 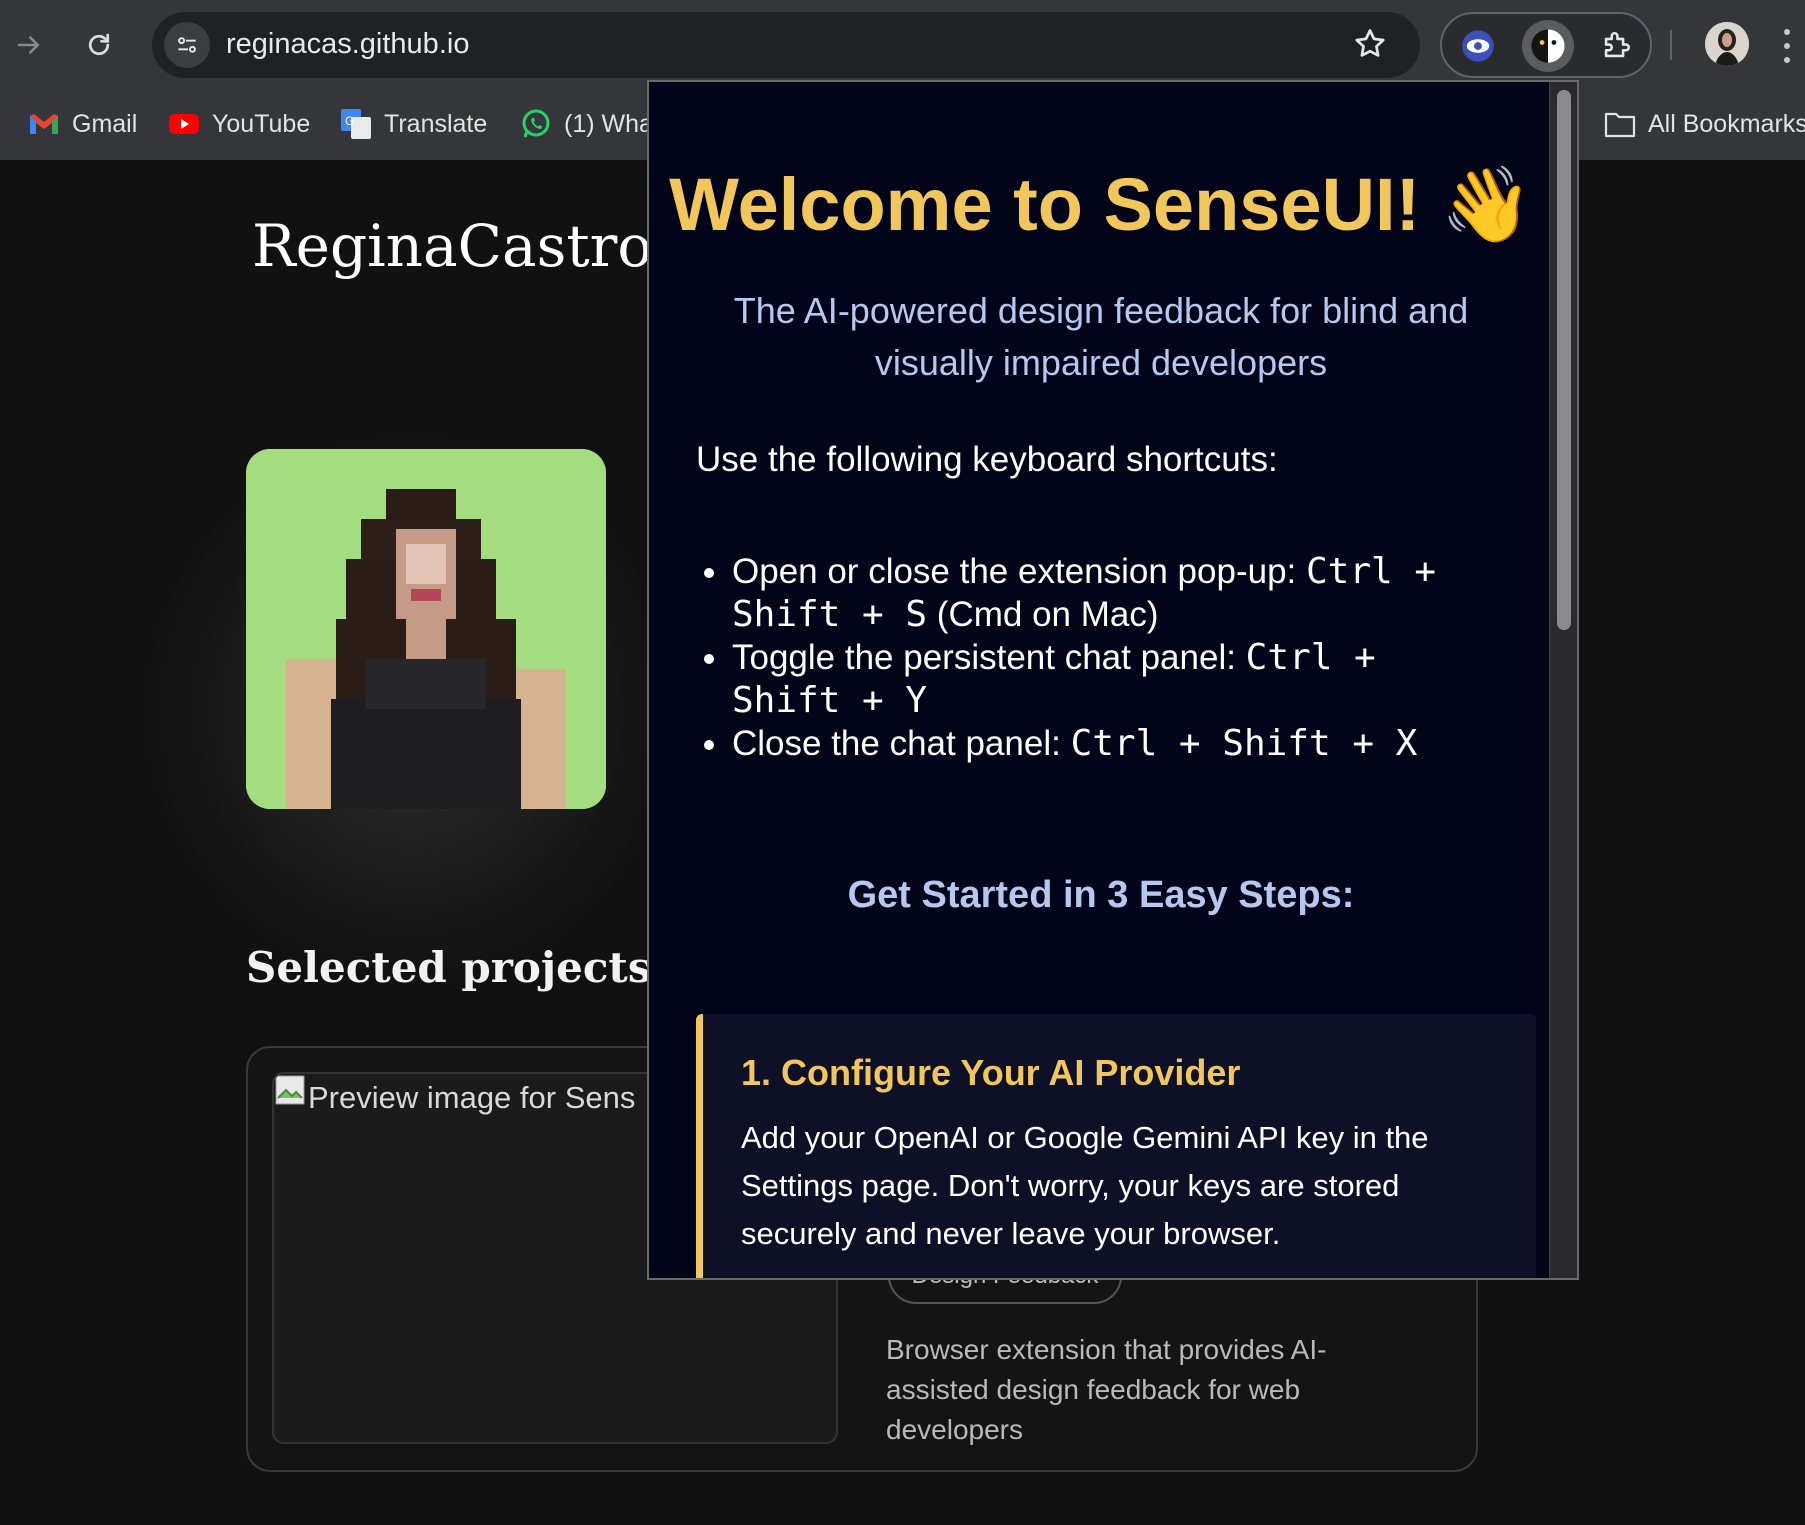 I want to click on profile-avatar, so click(x=1727, y=44).